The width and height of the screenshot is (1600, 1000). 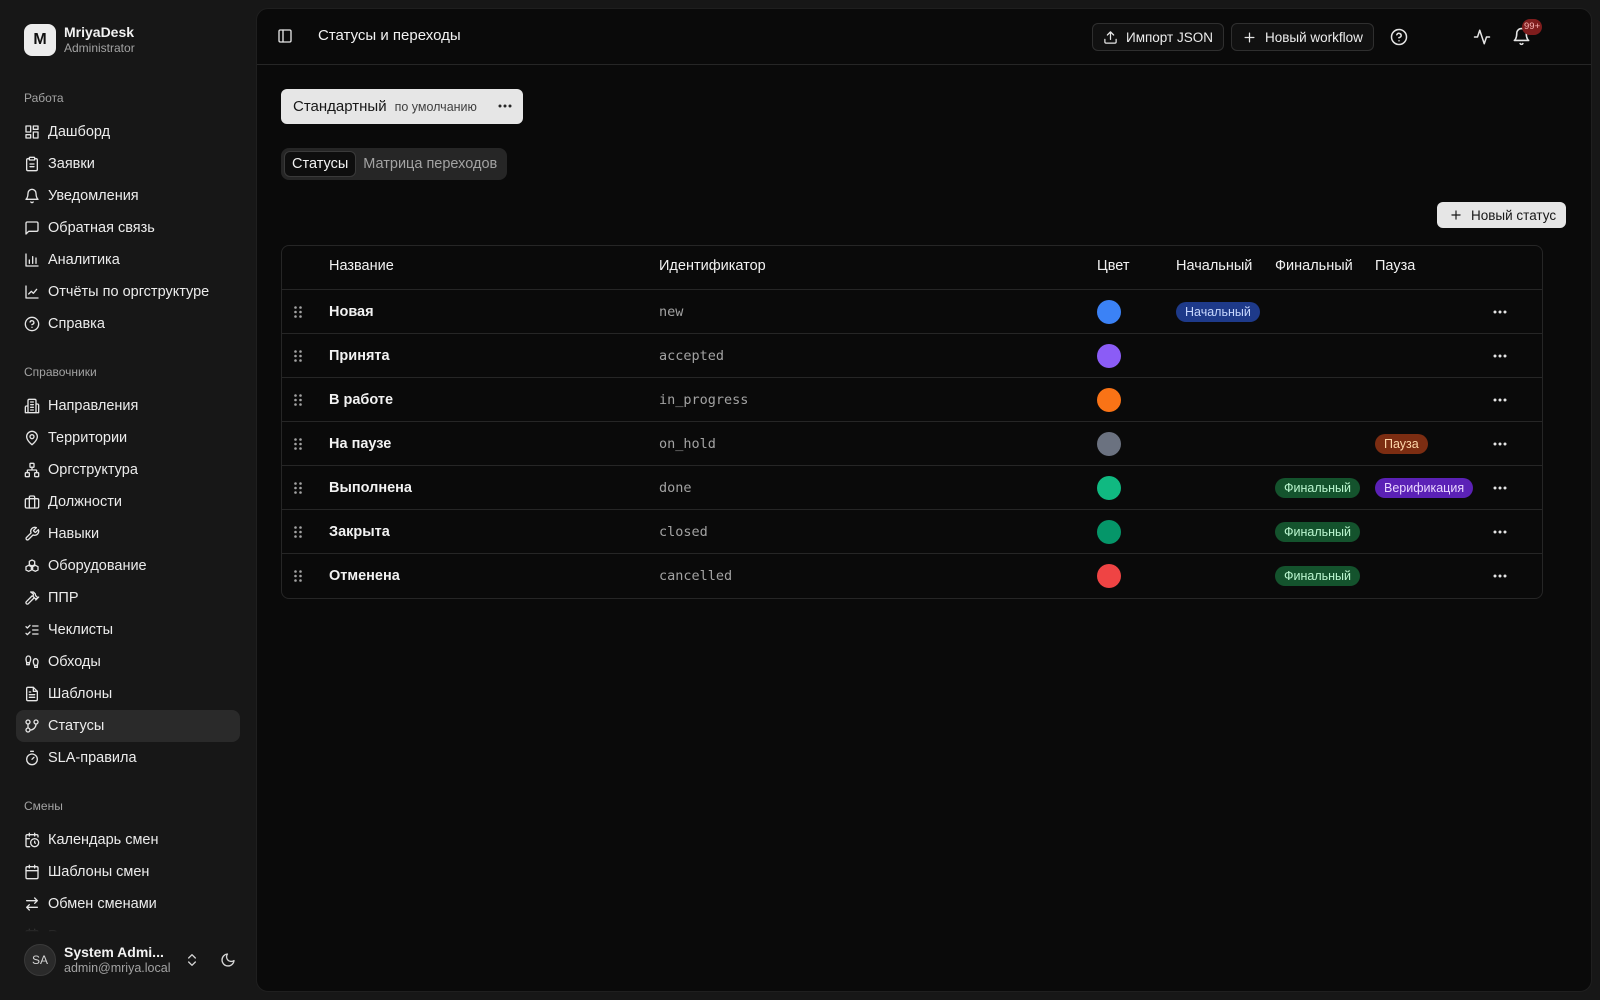 I want to click on sidebar-item: Оргструктура, so click(x=128, y=470).